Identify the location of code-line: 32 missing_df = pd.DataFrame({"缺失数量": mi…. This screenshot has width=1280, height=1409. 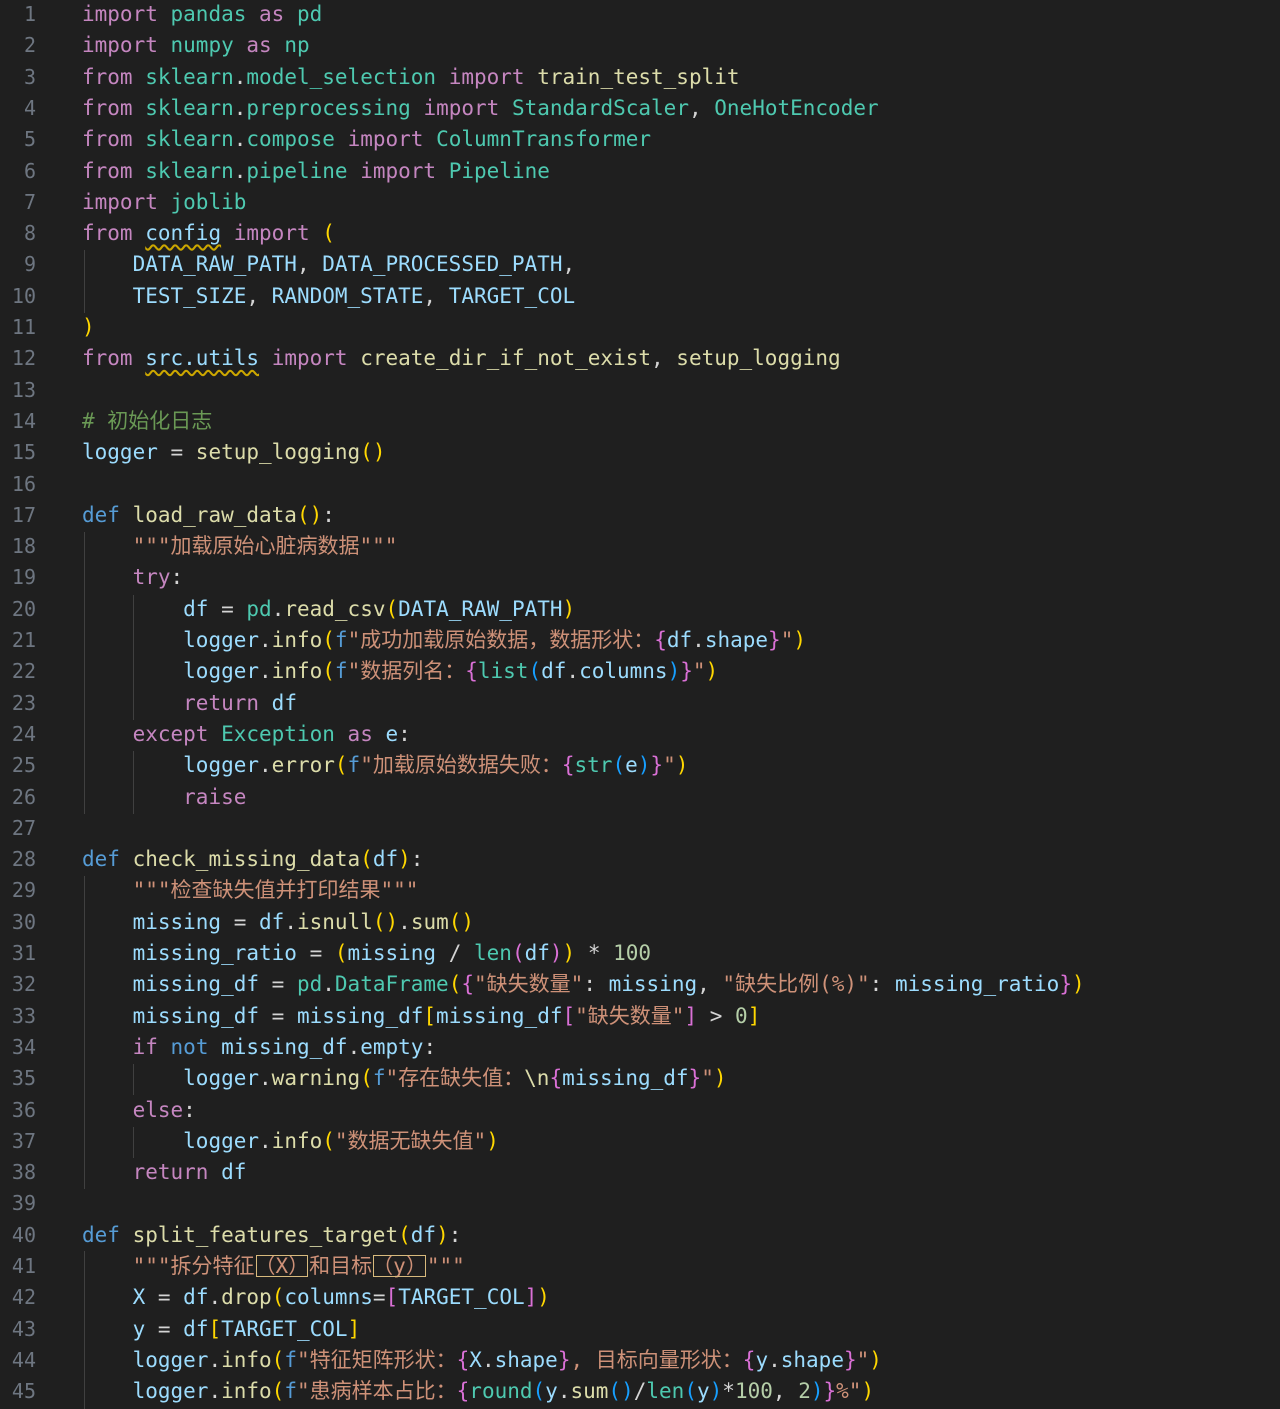
(640, 984).